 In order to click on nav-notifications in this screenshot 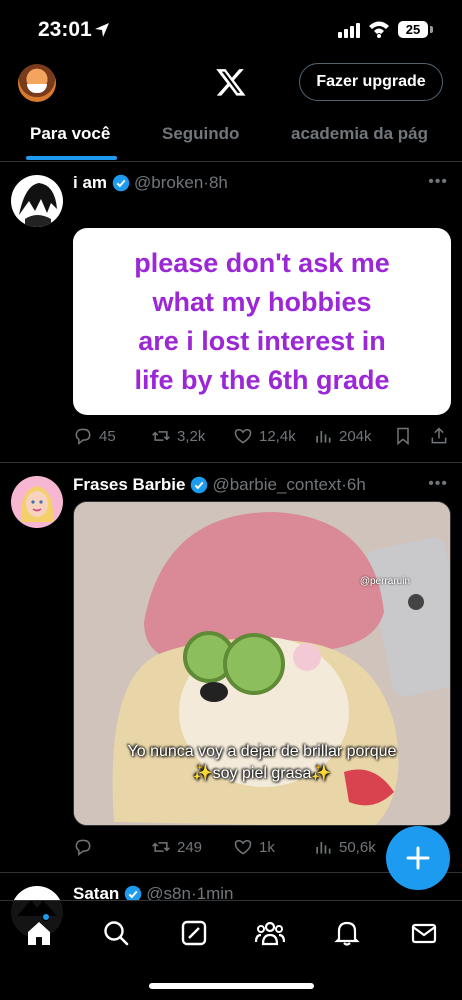, I will do `click(347, 933)`.